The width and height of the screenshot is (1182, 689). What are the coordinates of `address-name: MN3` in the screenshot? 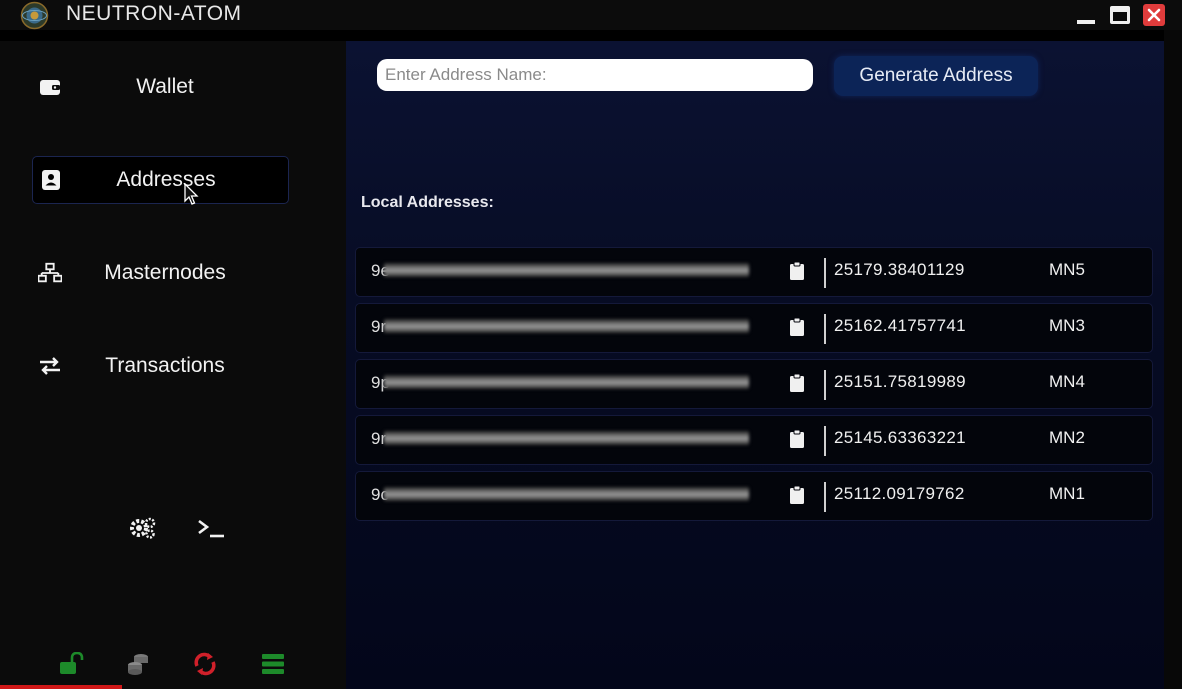 It's located at (1067, 325).